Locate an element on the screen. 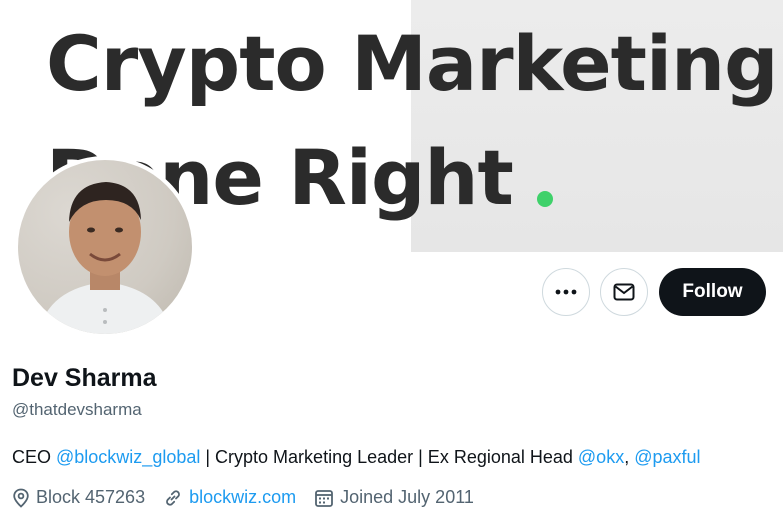  meta-website: blockwiz.com is located at coordinates (229, 497).